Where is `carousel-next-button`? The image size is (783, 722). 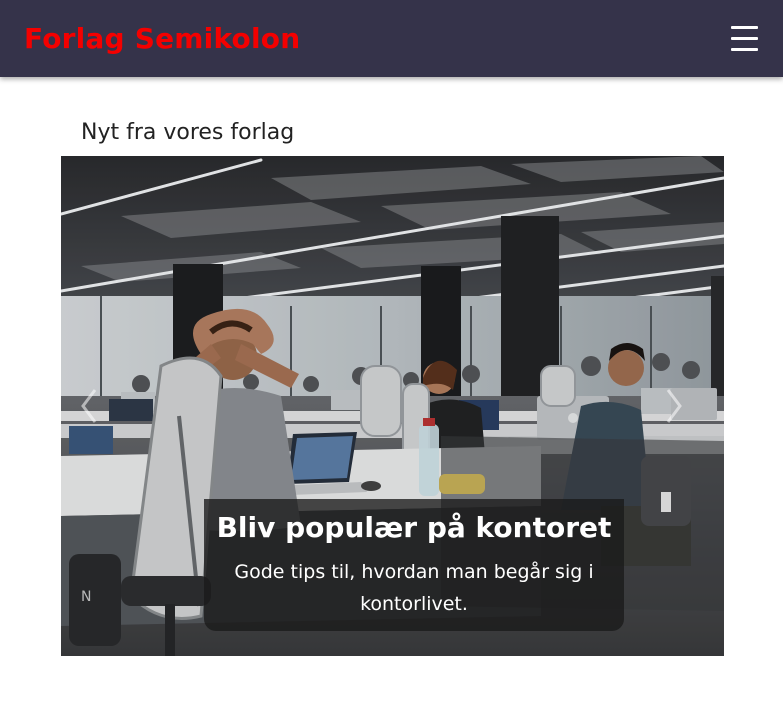
carousel-next-button is located at coordinates (674, 406).